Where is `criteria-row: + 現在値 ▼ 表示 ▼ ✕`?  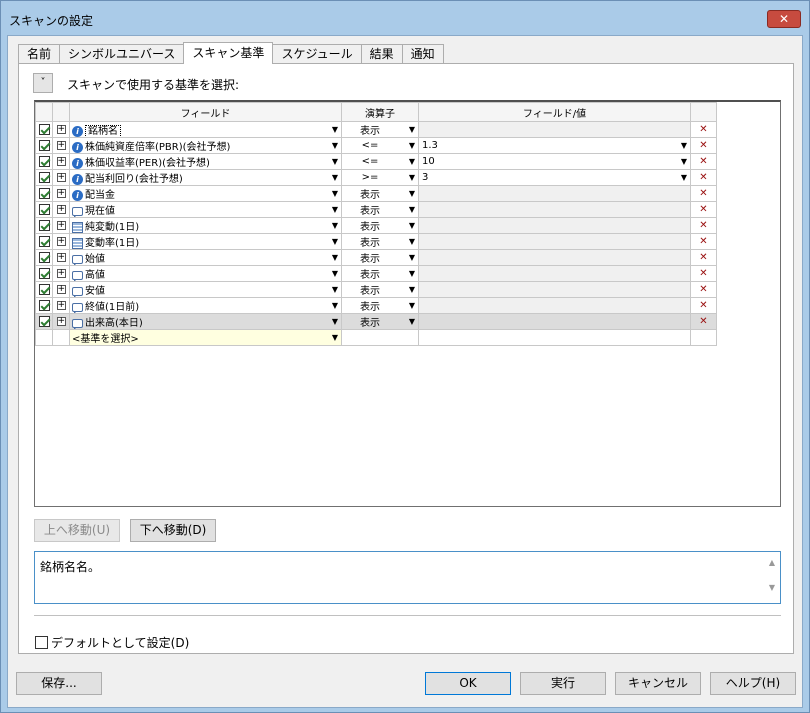
criteria-row: + 現在値 ▼ 表示 ▼ ✕ is located at coordinates (376, 209).